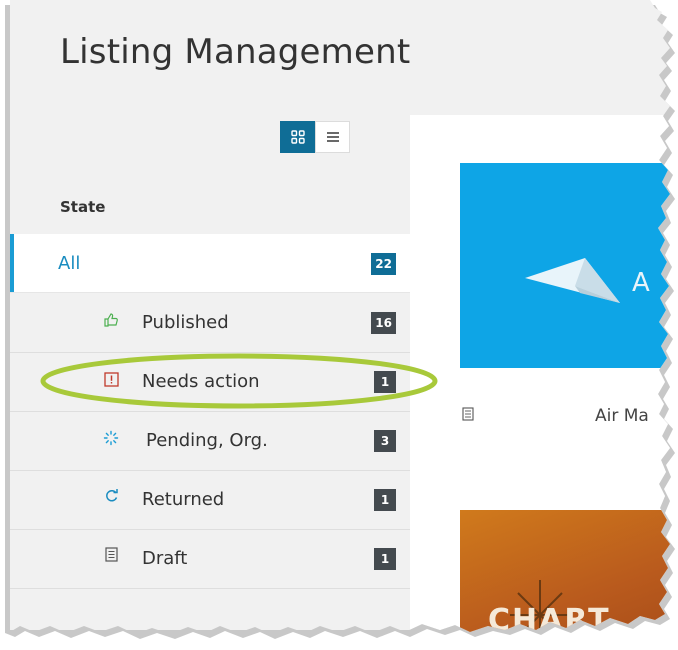 The height and width of the screenshot is (650, 678). I want to click on list-view-button, so click(332, 137).